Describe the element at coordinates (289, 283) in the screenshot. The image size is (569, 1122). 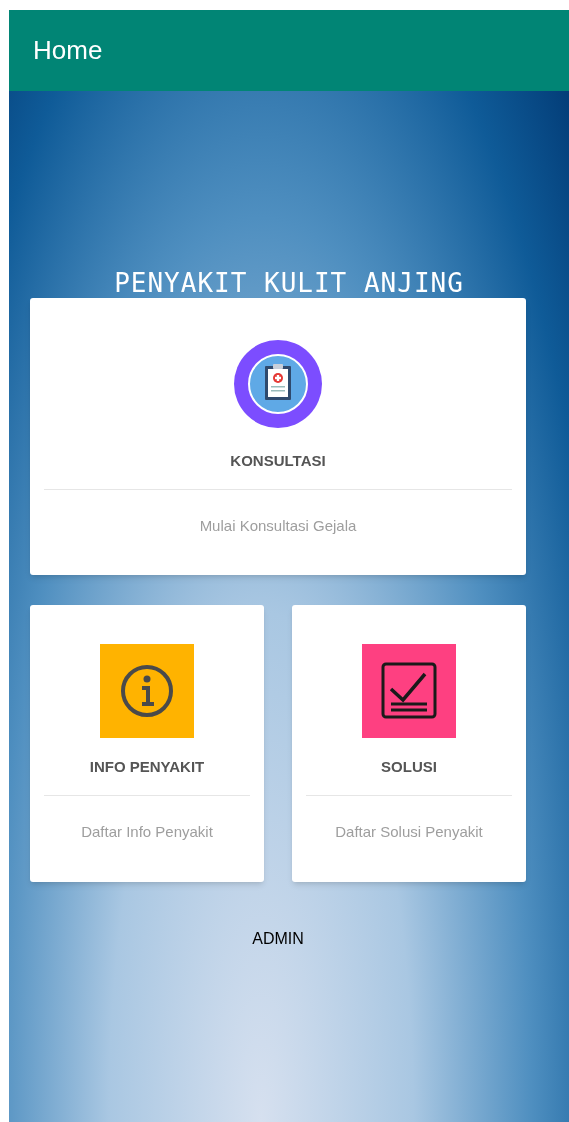
I see `page-heading: PENYAKIT KULIT ANJING` at that location.